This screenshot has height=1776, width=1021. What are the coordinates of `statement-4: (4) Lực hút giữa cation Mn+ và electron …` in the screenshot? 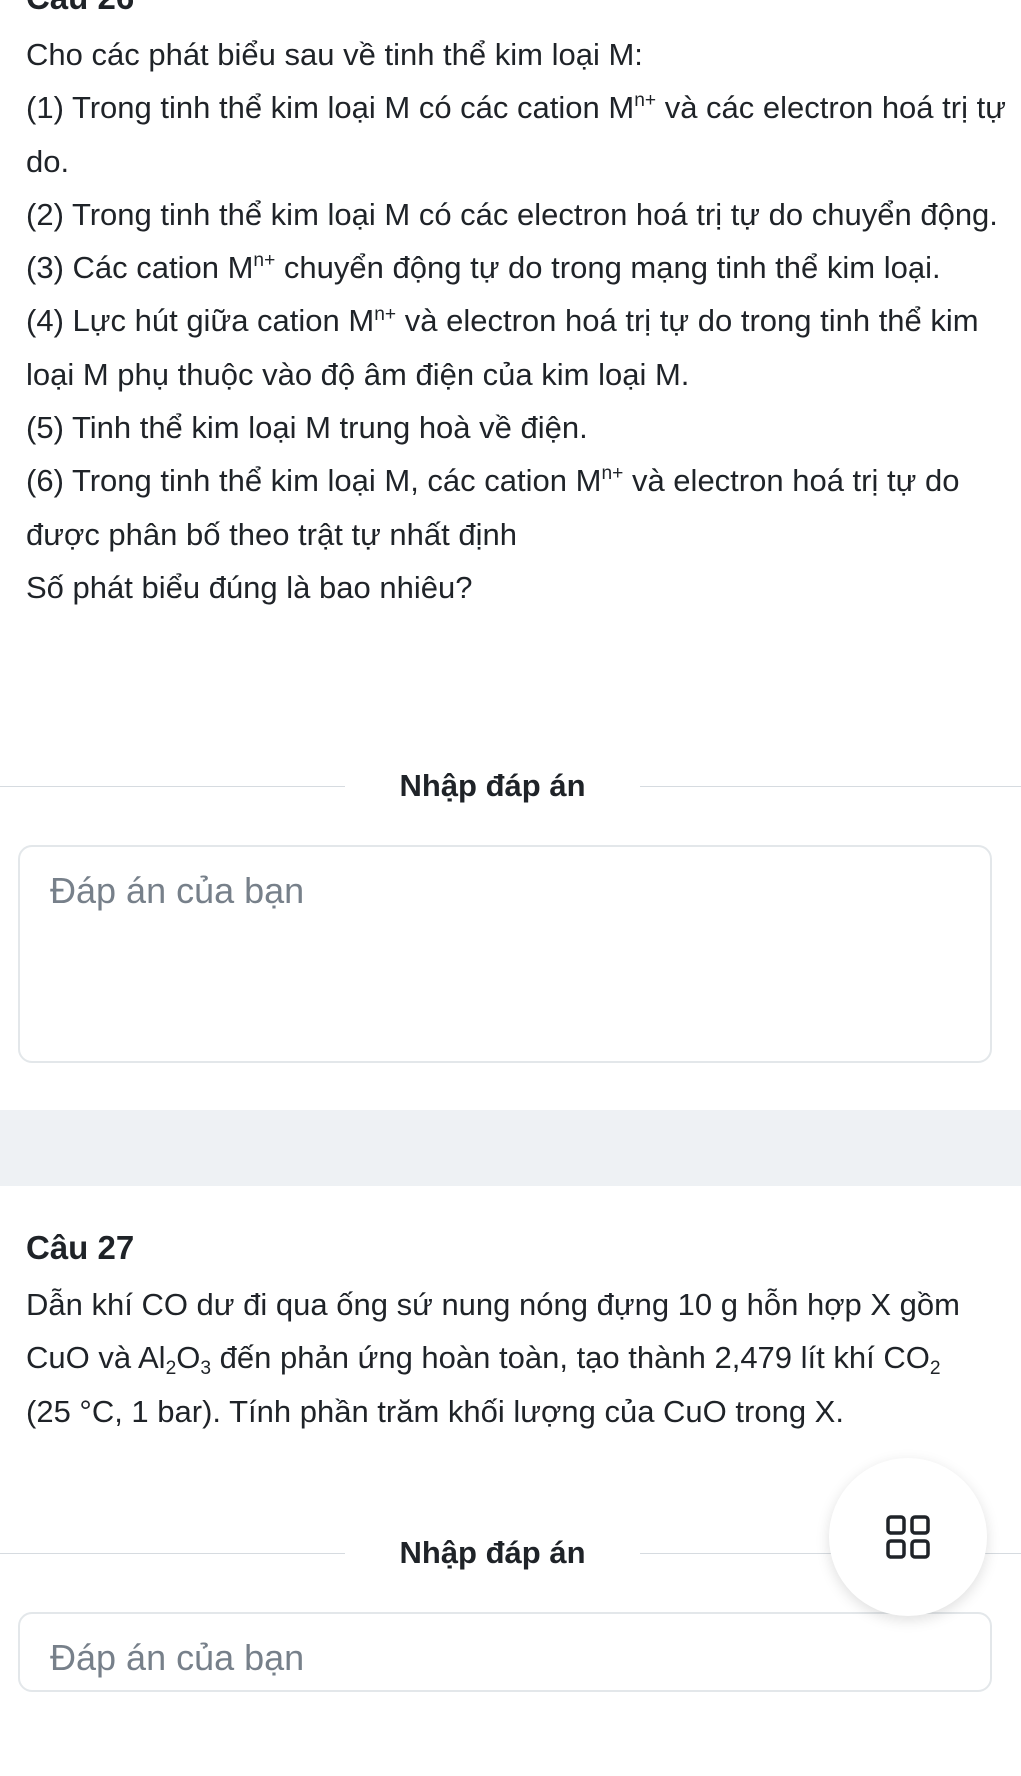 It's located at (502, 347).